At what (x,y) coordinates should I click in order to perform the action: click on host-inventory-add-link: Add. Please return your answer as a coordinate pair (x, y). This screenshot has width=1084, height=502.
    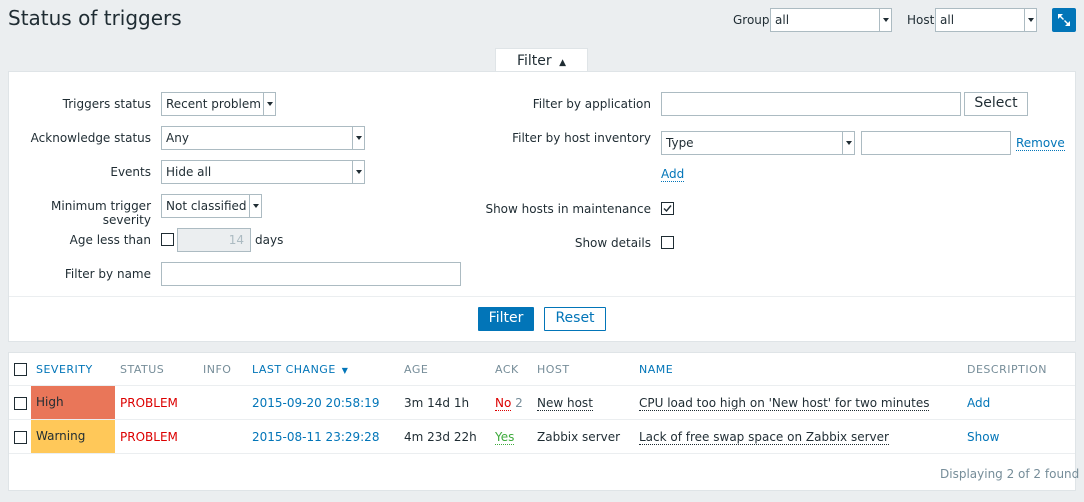
    Looking at the image, I should click on (673, 174).